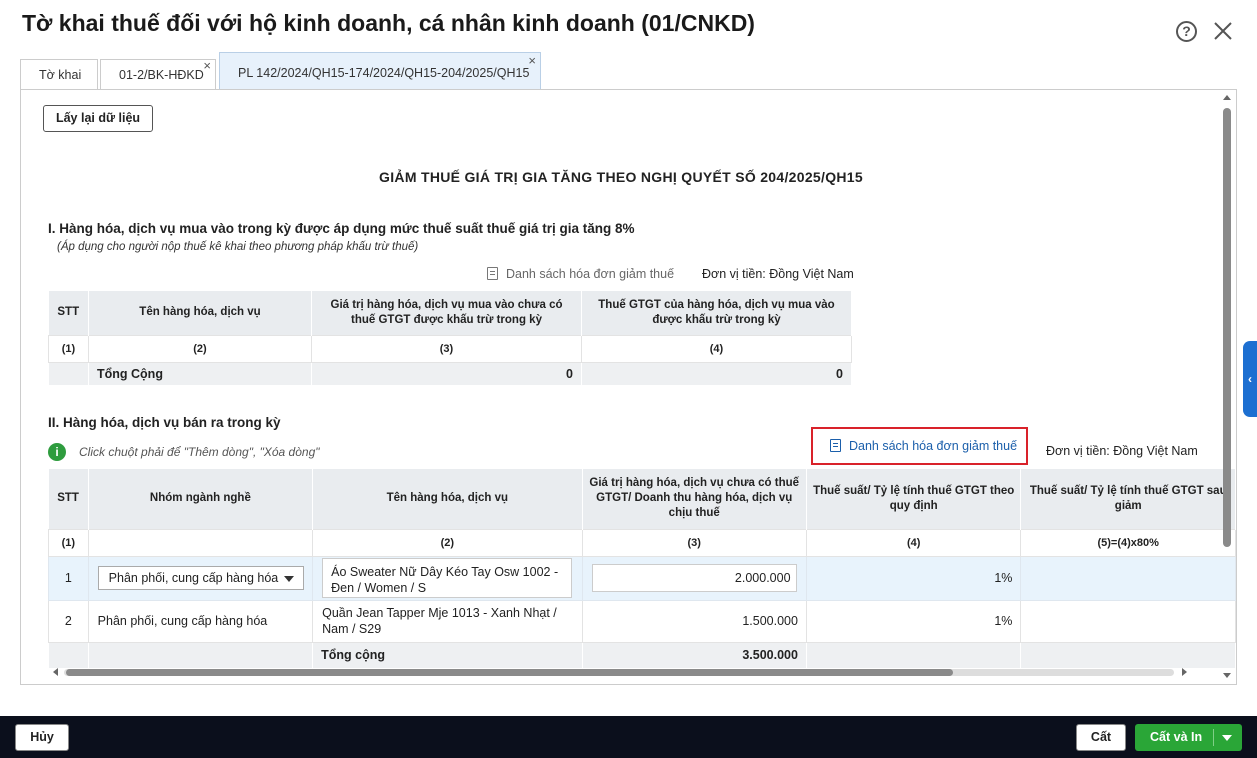  I want to click on scroll-up-icon, so click(1227, 97).